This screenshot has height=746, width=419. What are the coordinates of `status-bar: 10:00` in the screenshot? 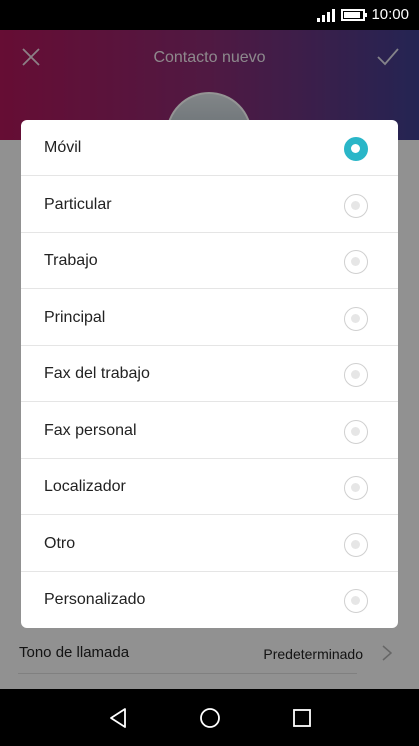 It's located at (209, 15).